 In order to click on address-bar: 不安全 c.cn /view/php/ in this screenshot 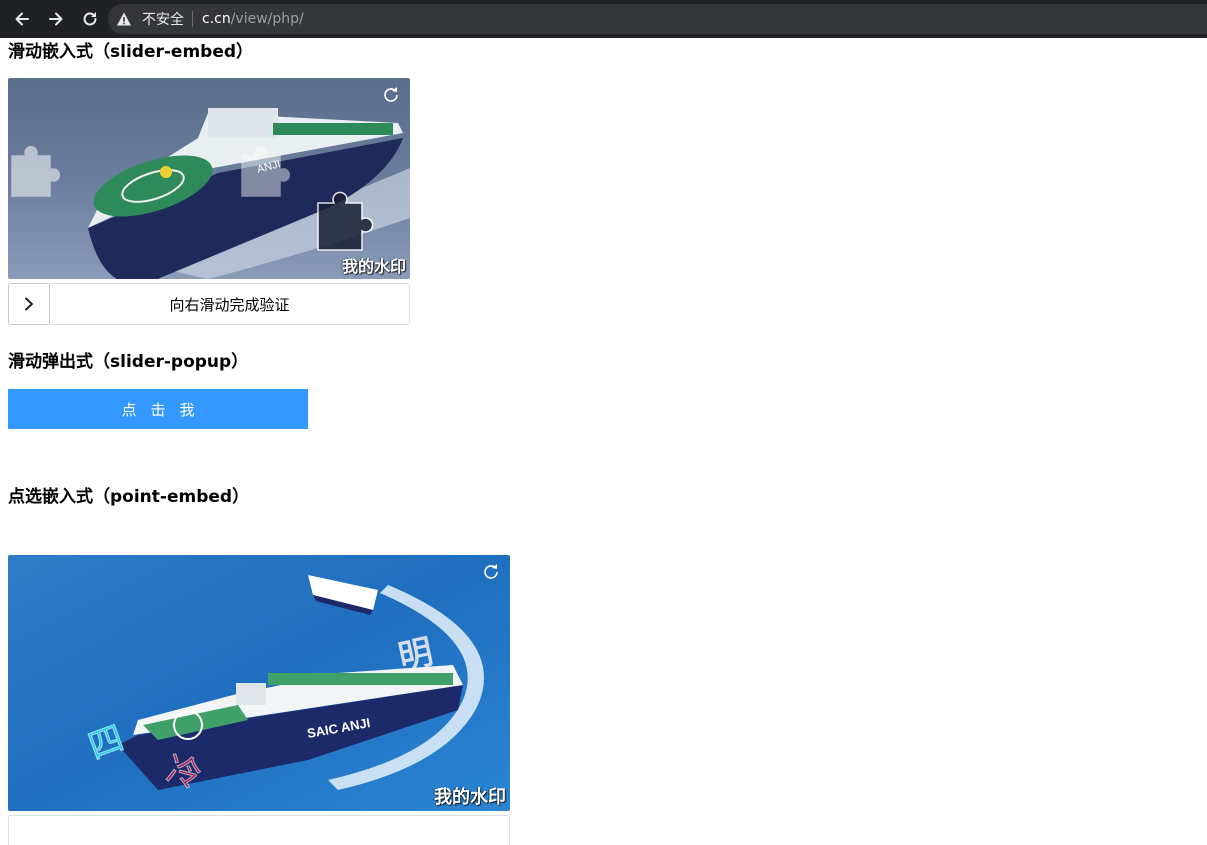, I will do `click(657, 19)`.